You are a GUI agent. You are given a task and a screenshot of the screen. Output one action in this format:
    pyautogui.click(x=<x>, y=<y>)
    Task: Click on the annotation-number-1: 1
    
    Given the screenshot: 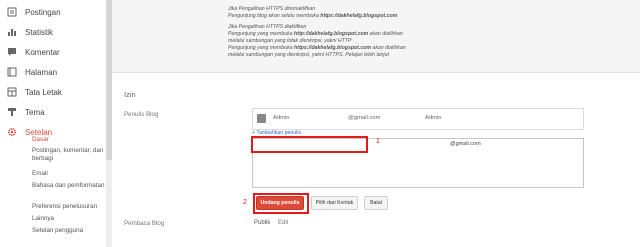 What is the action you would take?
    pyautogui.click(x=378, y=141)
    